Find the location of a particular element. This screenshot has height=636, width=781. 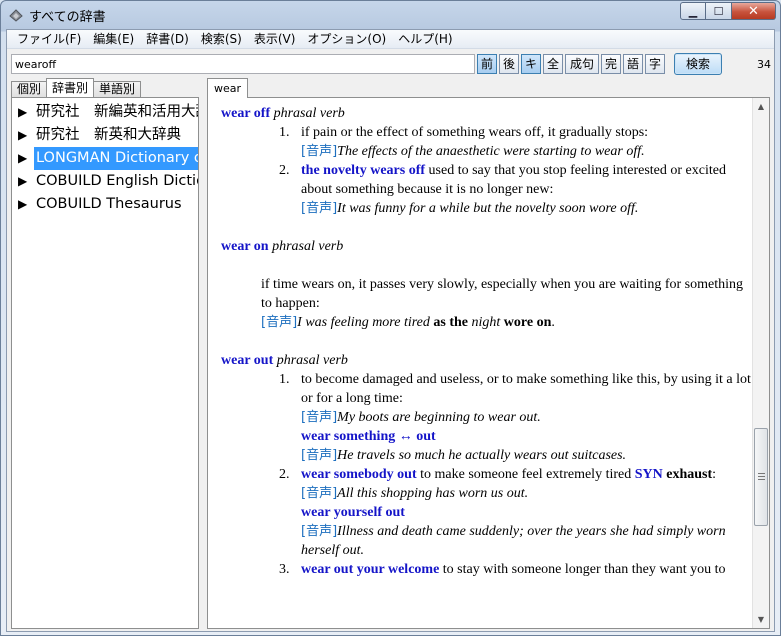

menu-dictionary: 辞書(D) is located at coordinates (167, 39).